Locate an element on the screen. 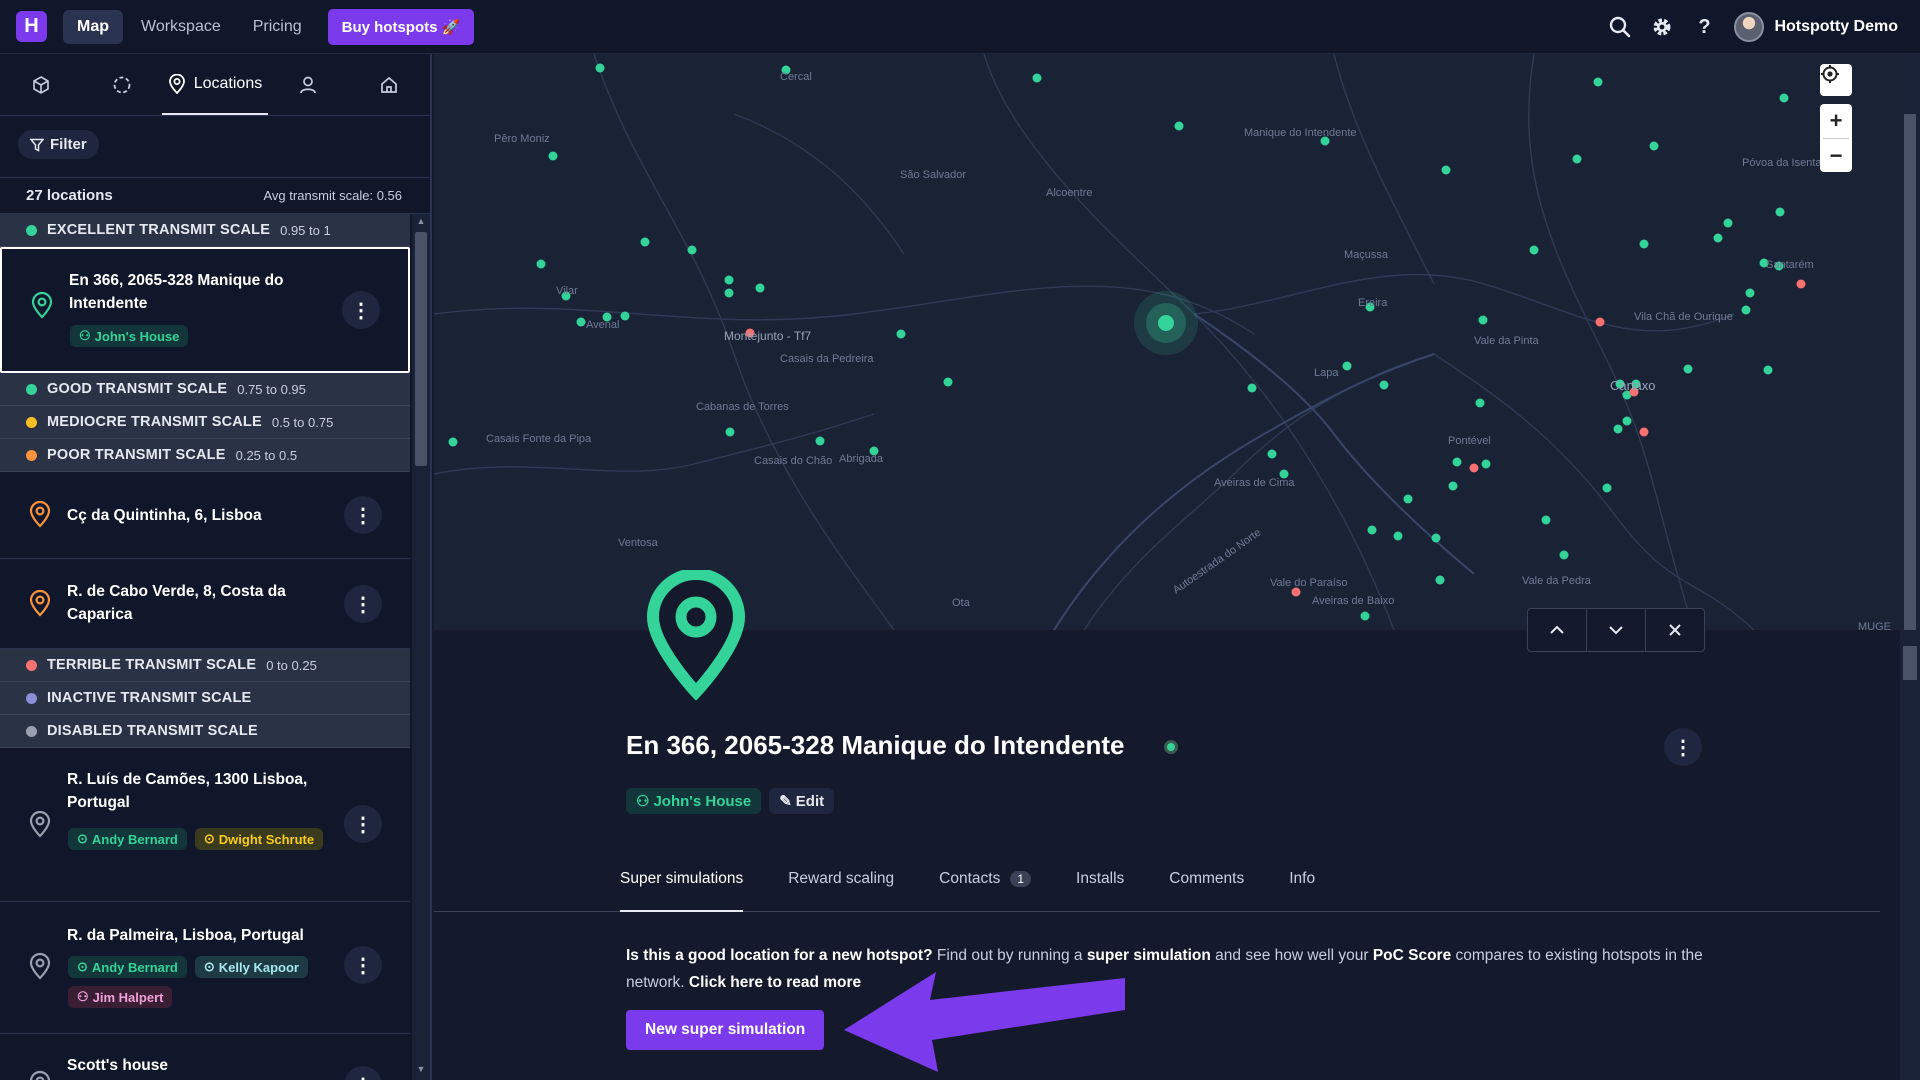 Image resolution: width=1920 pixels, height=1080 pixels. tab-contacts: Contacts 1 is located at coordinates (985, 887).